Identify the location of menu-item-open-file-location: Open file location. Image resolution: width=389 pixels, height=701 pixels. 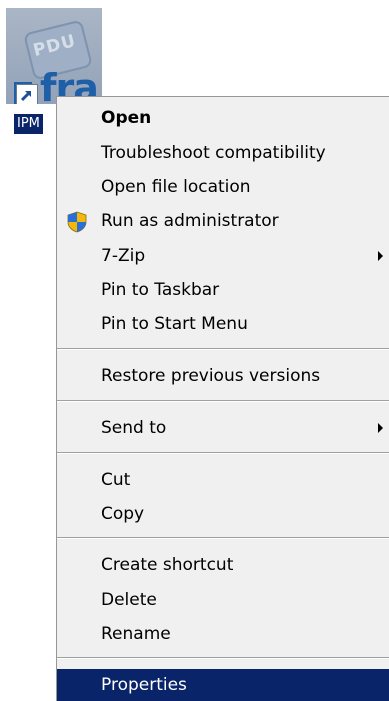
(223, 187).